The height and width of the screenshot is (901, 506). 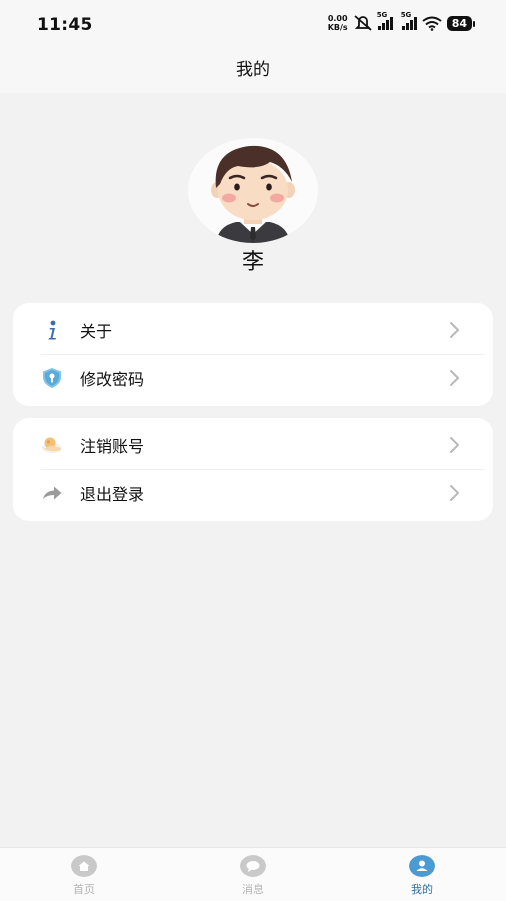 What do you see at coordinates (253, 330) in the screenshot?
I see `menu-item-about: 关于` at bounding box center [253, 330].